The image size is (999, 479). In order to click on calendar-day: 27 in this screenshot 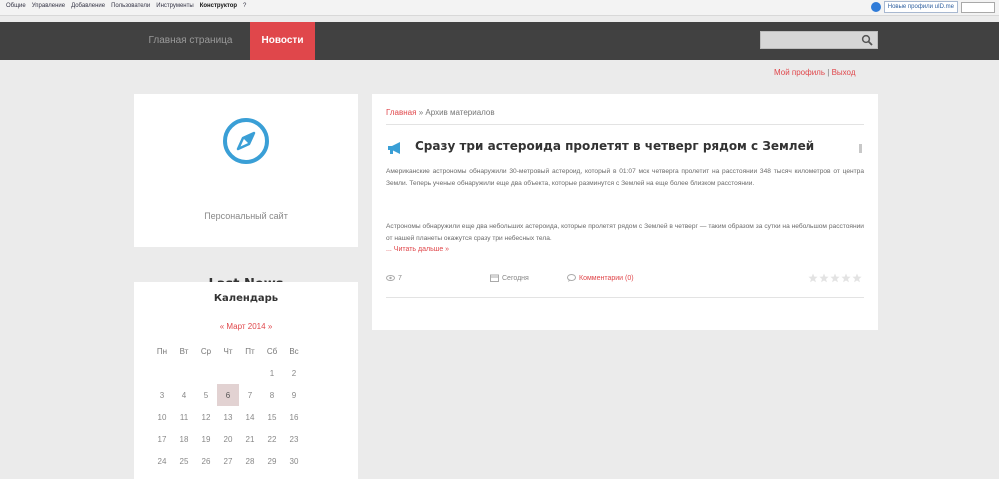, I will do `click(228, 461)`.